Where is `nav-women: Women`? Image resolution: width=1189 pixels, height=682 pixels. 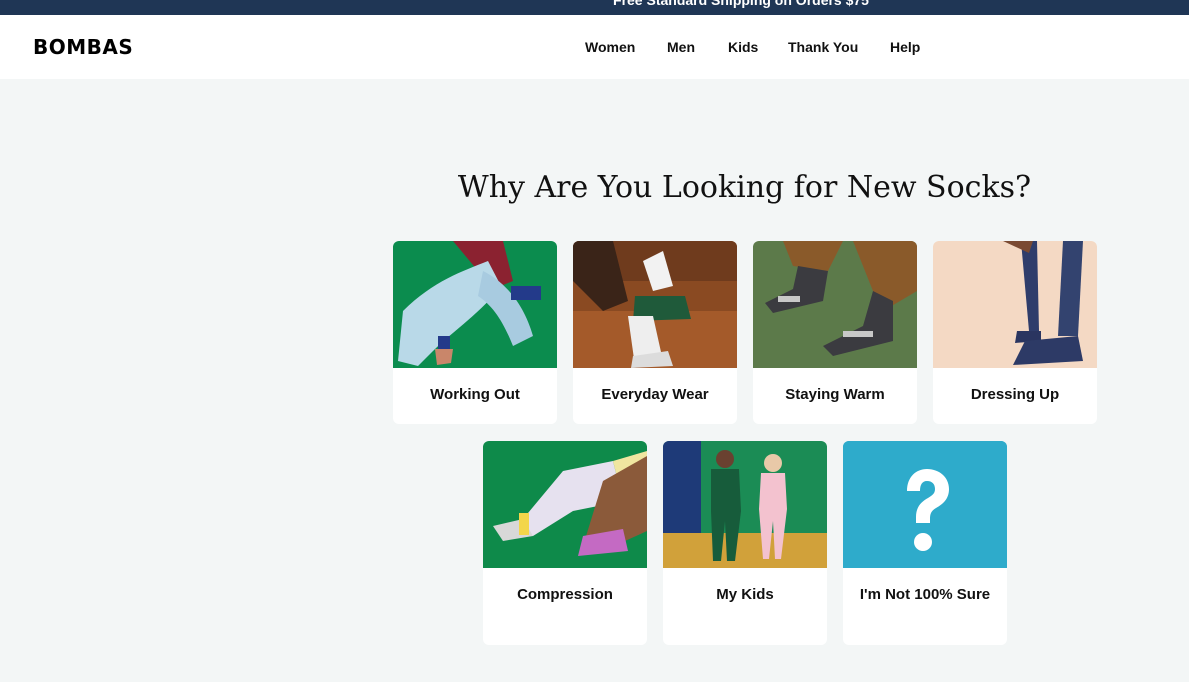 nav-women: Women is located at coordinates (610, 47).